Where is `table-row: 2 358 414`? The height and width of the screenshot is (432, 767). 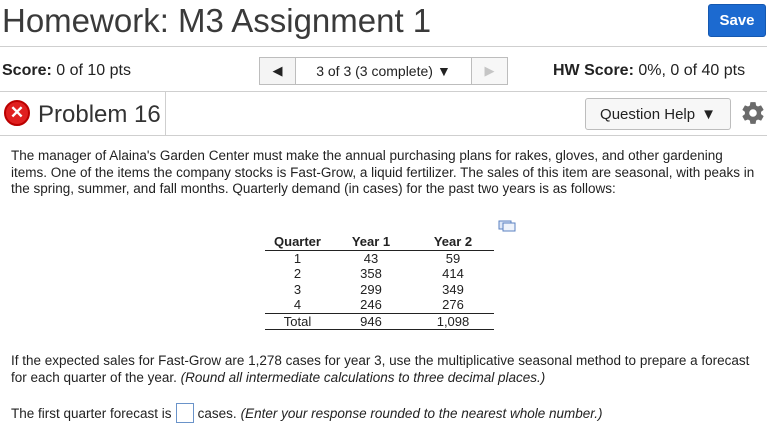
table-row: 2 358 414 is located at coordinates (379, 274).